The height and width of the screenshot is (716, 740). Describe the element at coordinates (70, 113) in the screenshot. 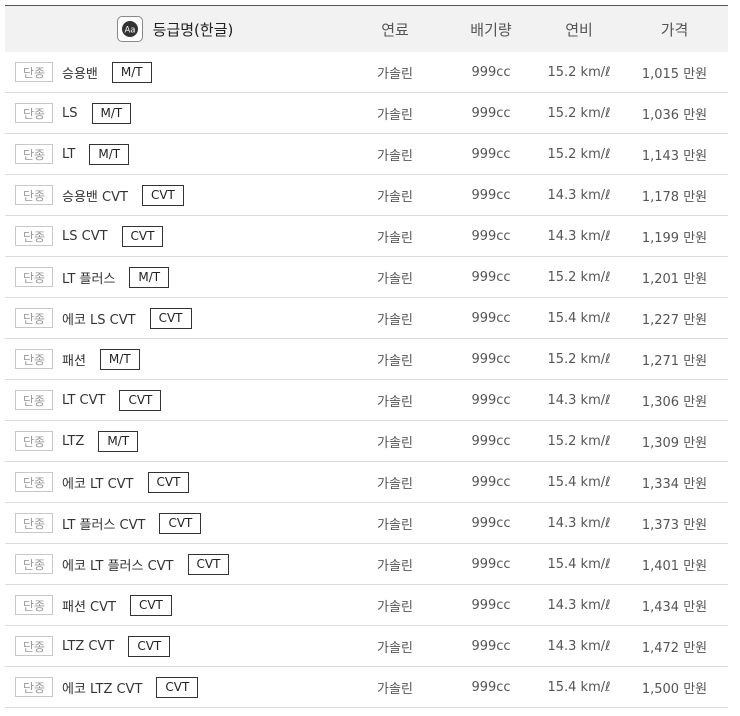

I see `trim-name: LS` at that location.